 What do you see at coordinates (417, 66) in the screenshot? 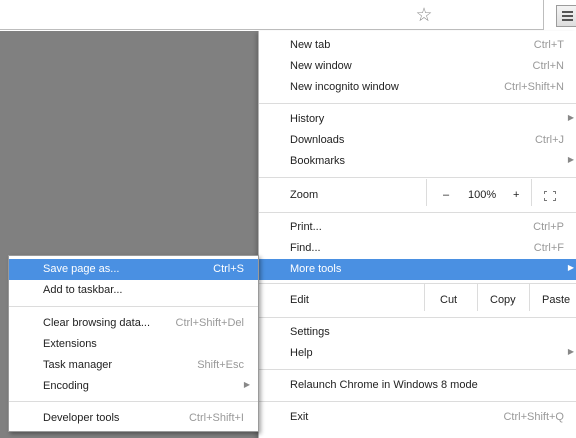
I see `menu-item-new-window: New window Ctrl+N` at bounding box center [417, 66].